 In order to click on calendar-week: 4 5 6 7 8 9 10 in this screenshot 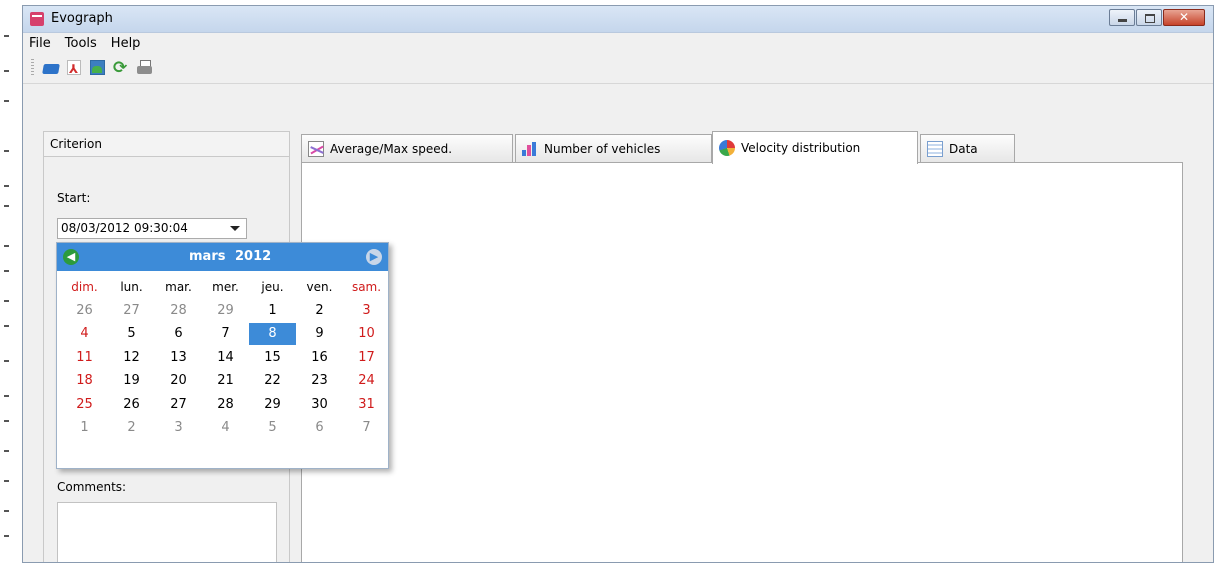, I will do `click(225, 334)`.